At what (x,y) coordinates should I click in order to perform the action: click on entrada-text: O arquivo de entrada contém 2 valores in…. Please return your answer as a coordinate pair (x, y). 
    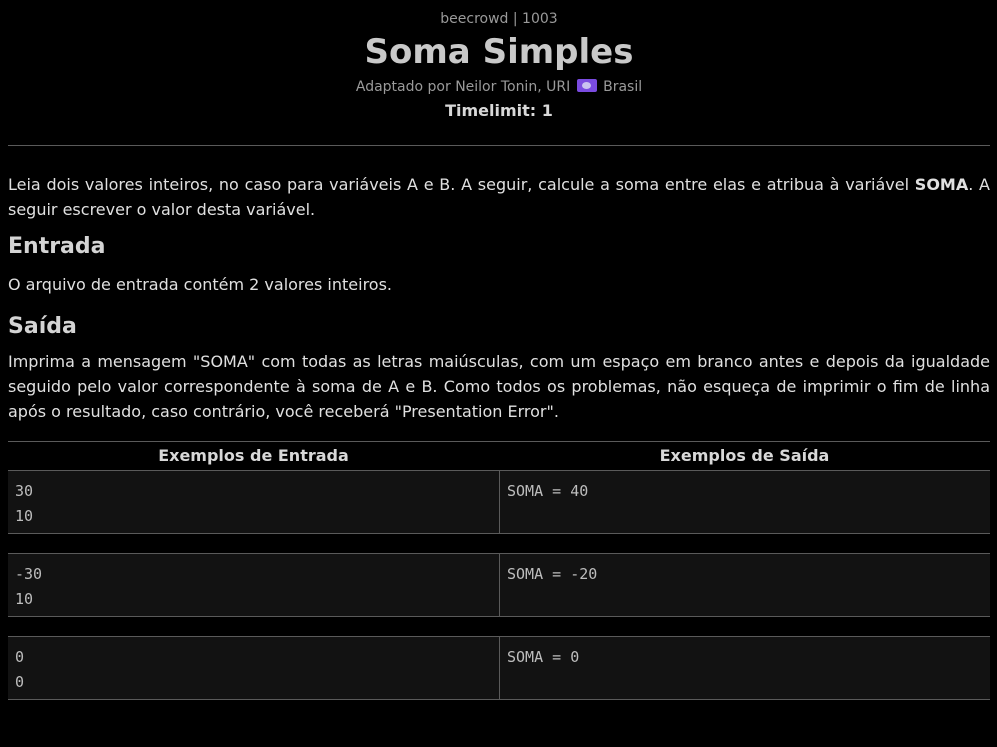
    Looking at the image, I should click on (200, 284).